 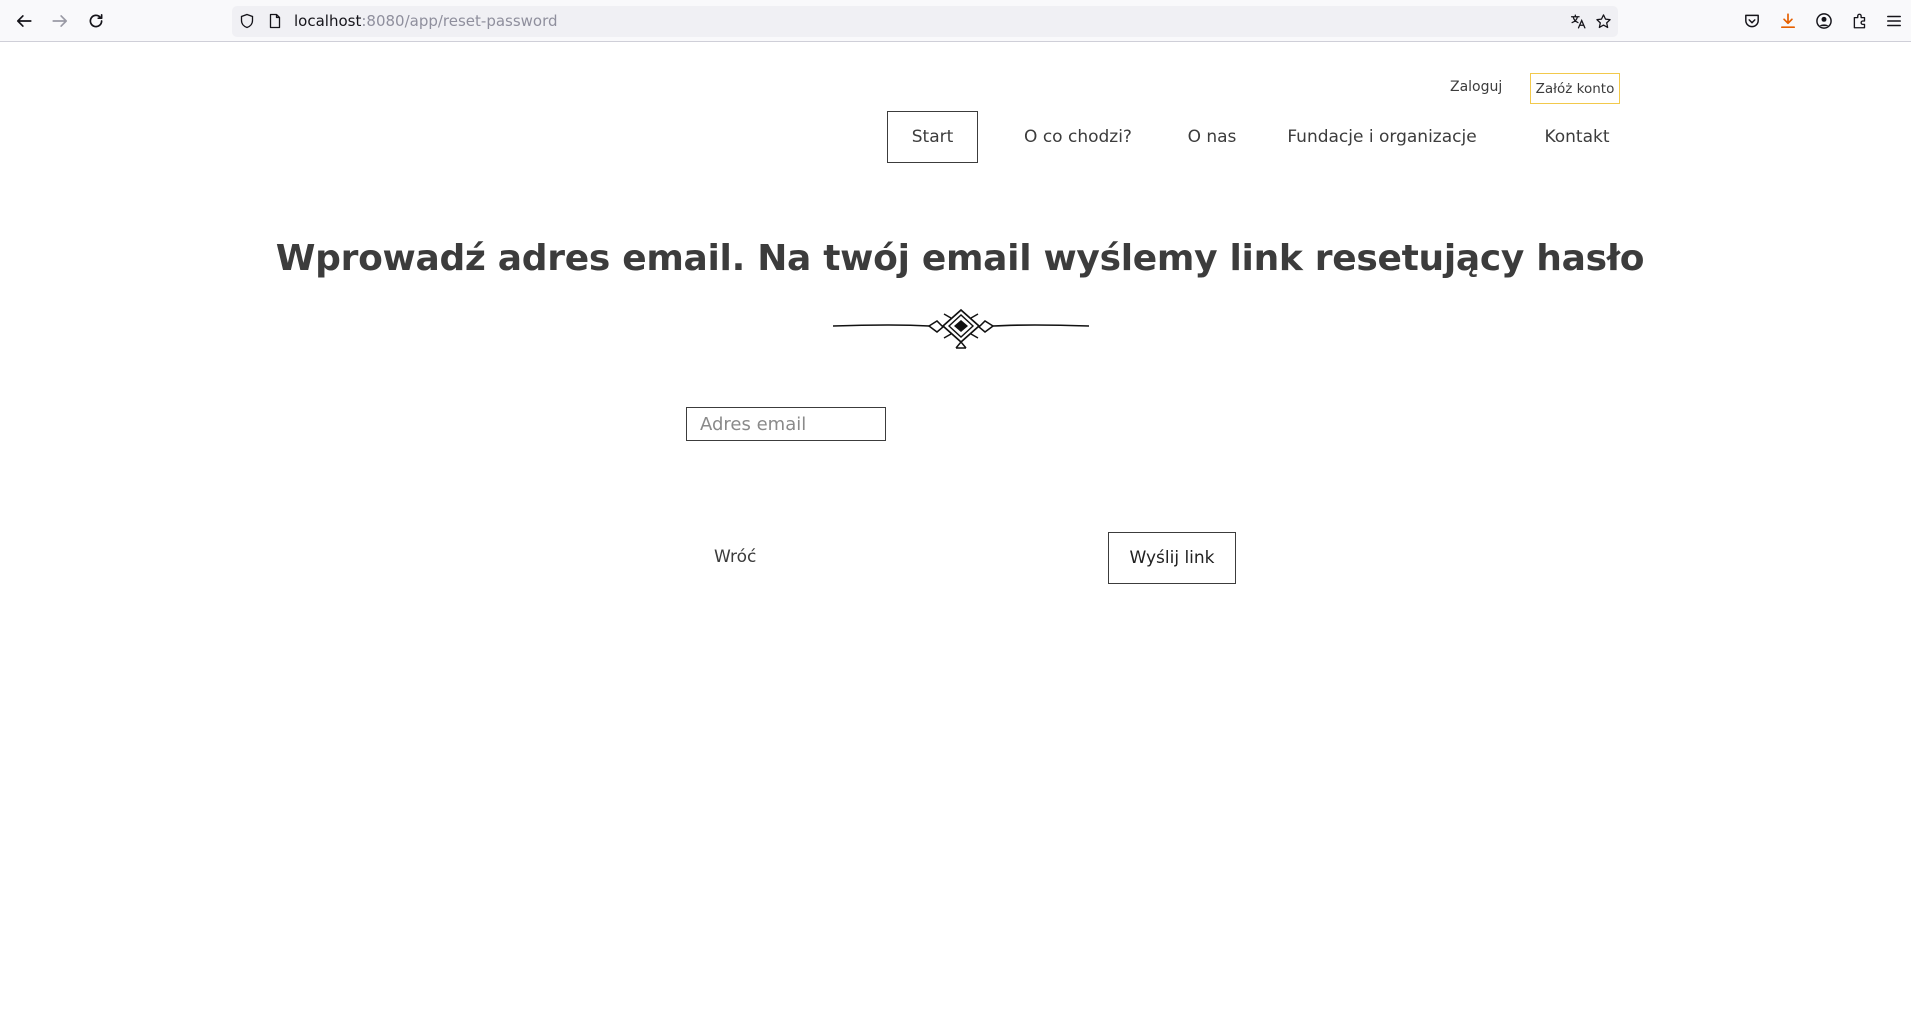 I want to click on url-path: :8080/app/reset-password, so click(x=459, y=21).